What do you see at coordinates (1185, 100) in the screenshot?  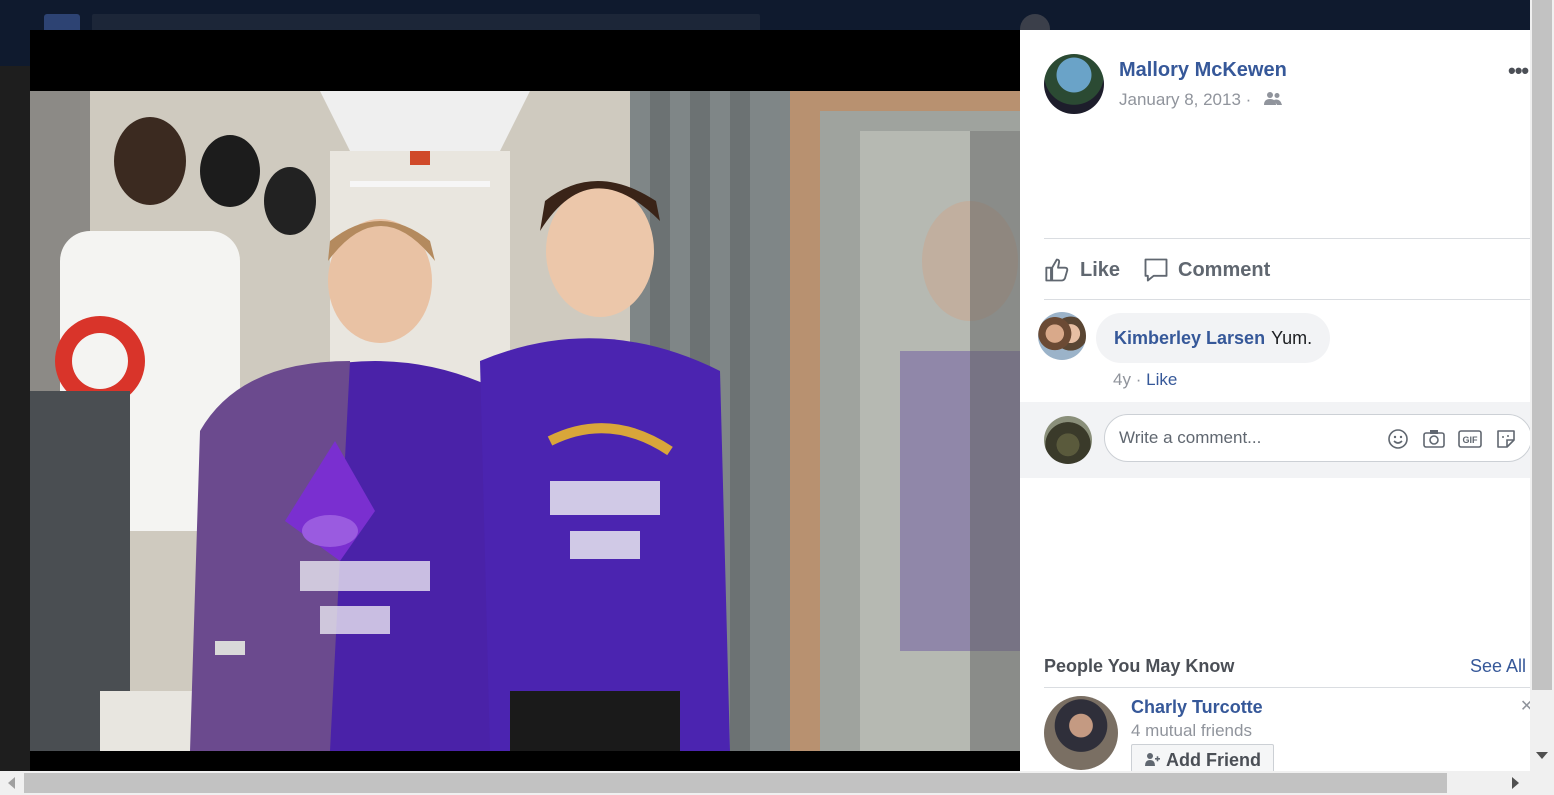 I see `post-date: January 8, 2013 ·` at bounding box center [1185, 100].